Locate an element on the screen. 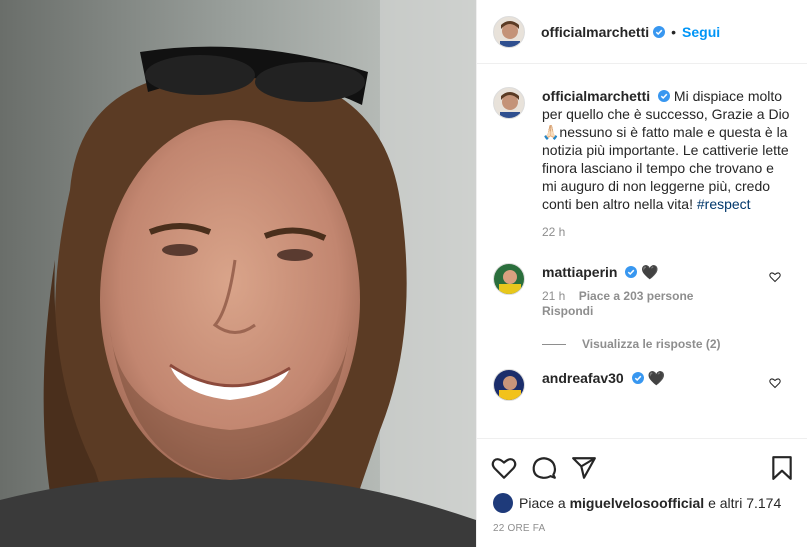  comment-username: mattiaperin is located at coordinates (579, 272).